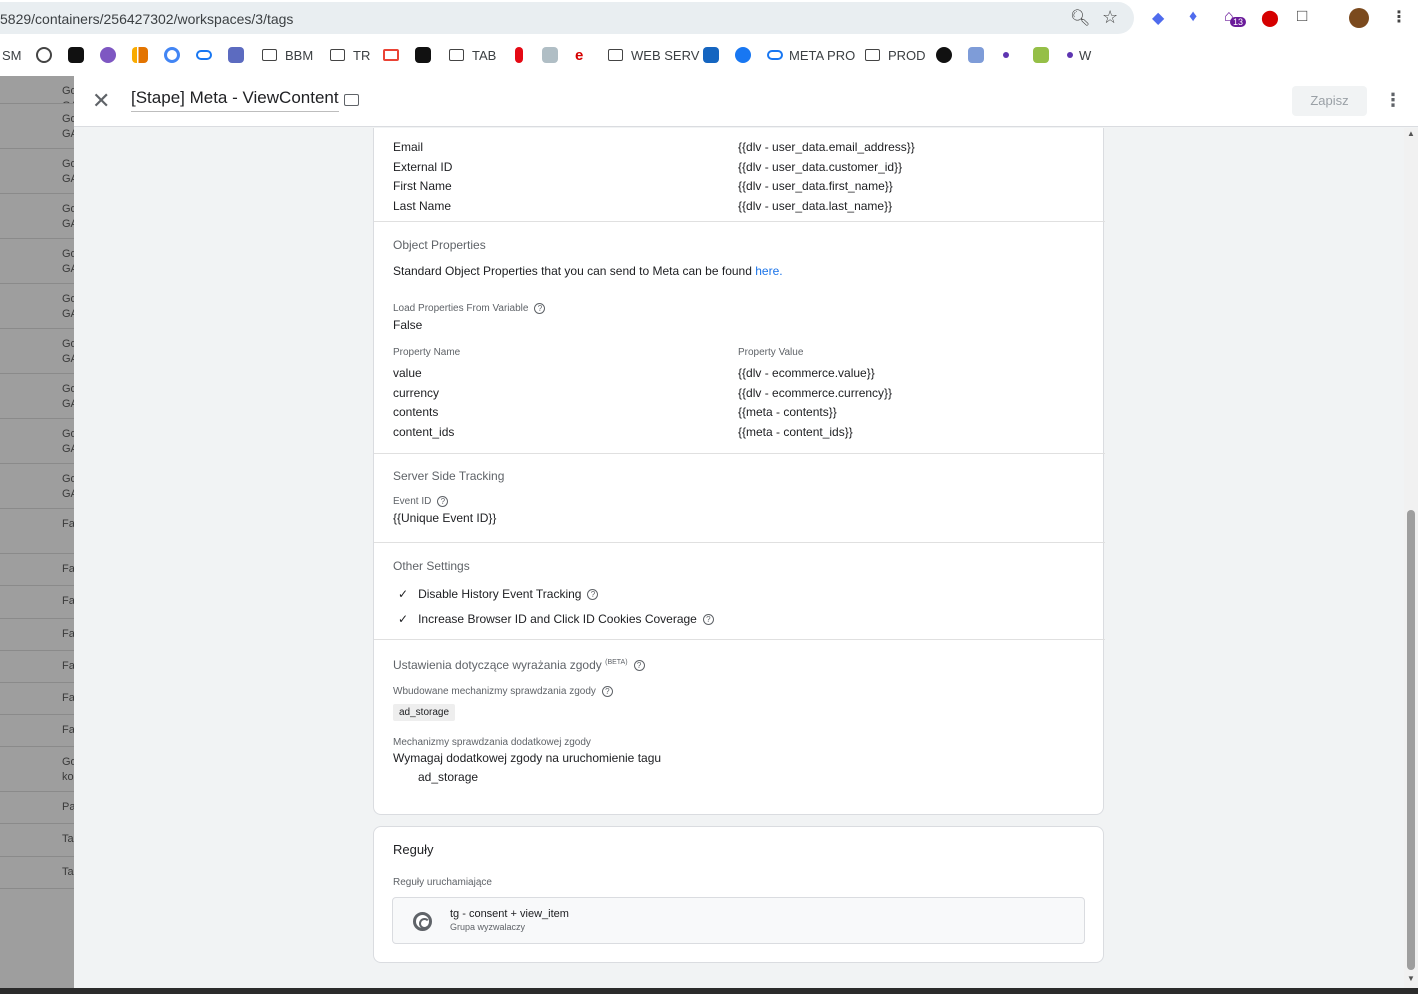  I want to click on builtin-consent-label: Wbudowane mechanizmy sprawdzania zgody?, so click(503, 691).